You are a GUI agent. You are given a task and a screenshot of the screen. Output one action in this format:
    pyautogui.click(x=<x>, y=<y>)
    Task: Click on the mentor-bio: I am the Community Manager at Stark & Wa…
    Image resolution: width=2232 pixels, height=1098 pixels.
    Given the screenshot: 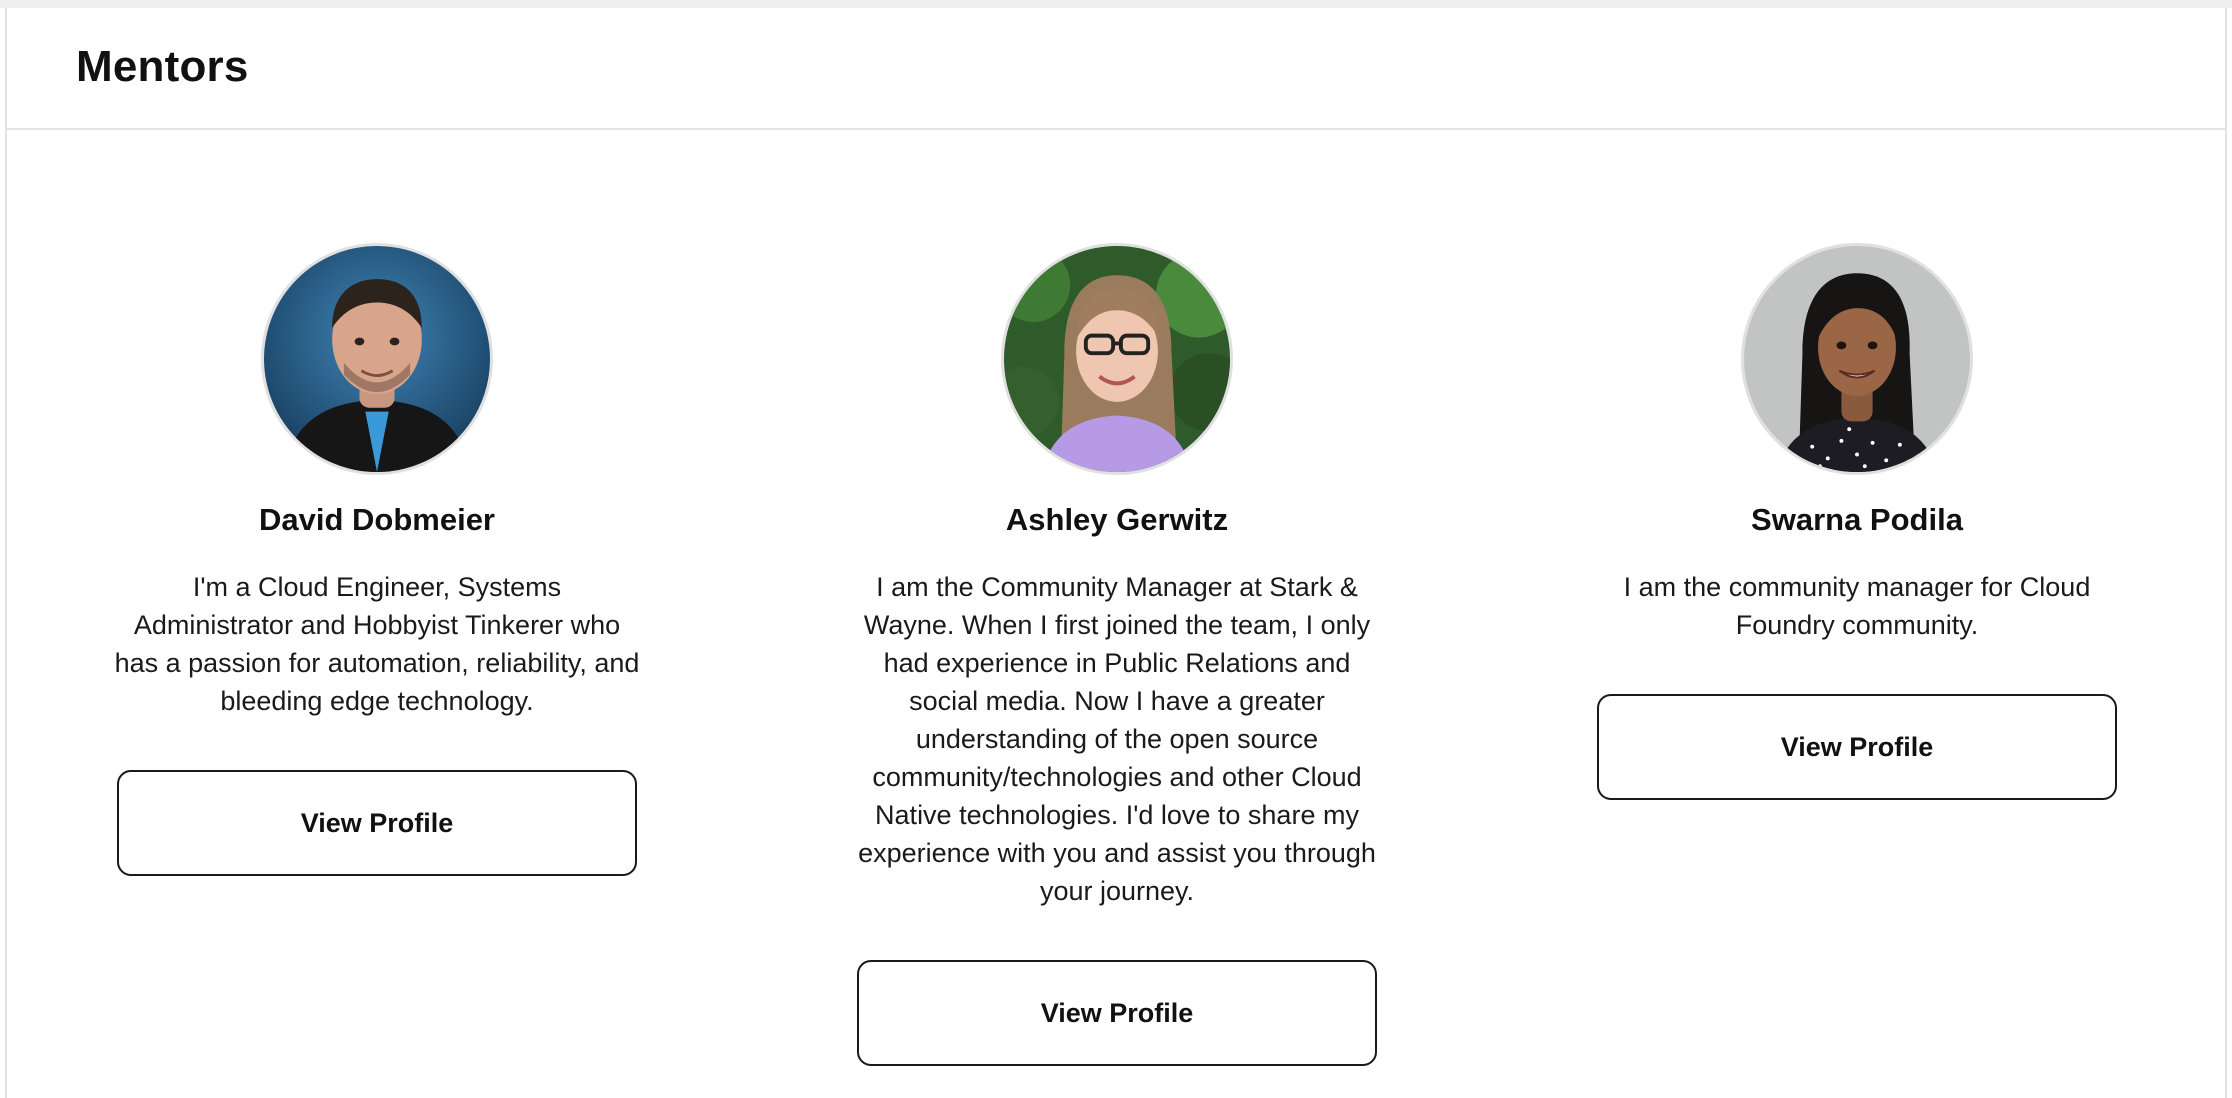 What is the action you would take?
    pyautogui.click(x=1117, y=739)
    